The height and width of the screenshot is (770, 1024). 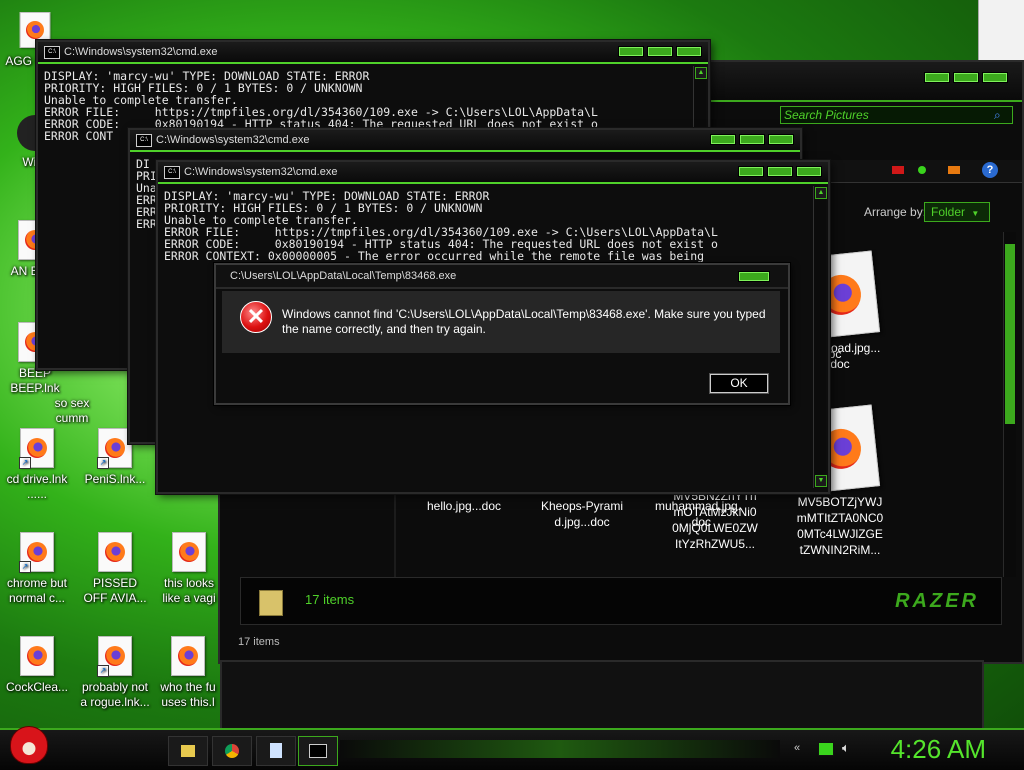 What do you see at coordinates (895, 212) in the screenshot?
I see `arrange-by-label: Arrange by:` at bounding box center [895, 212].